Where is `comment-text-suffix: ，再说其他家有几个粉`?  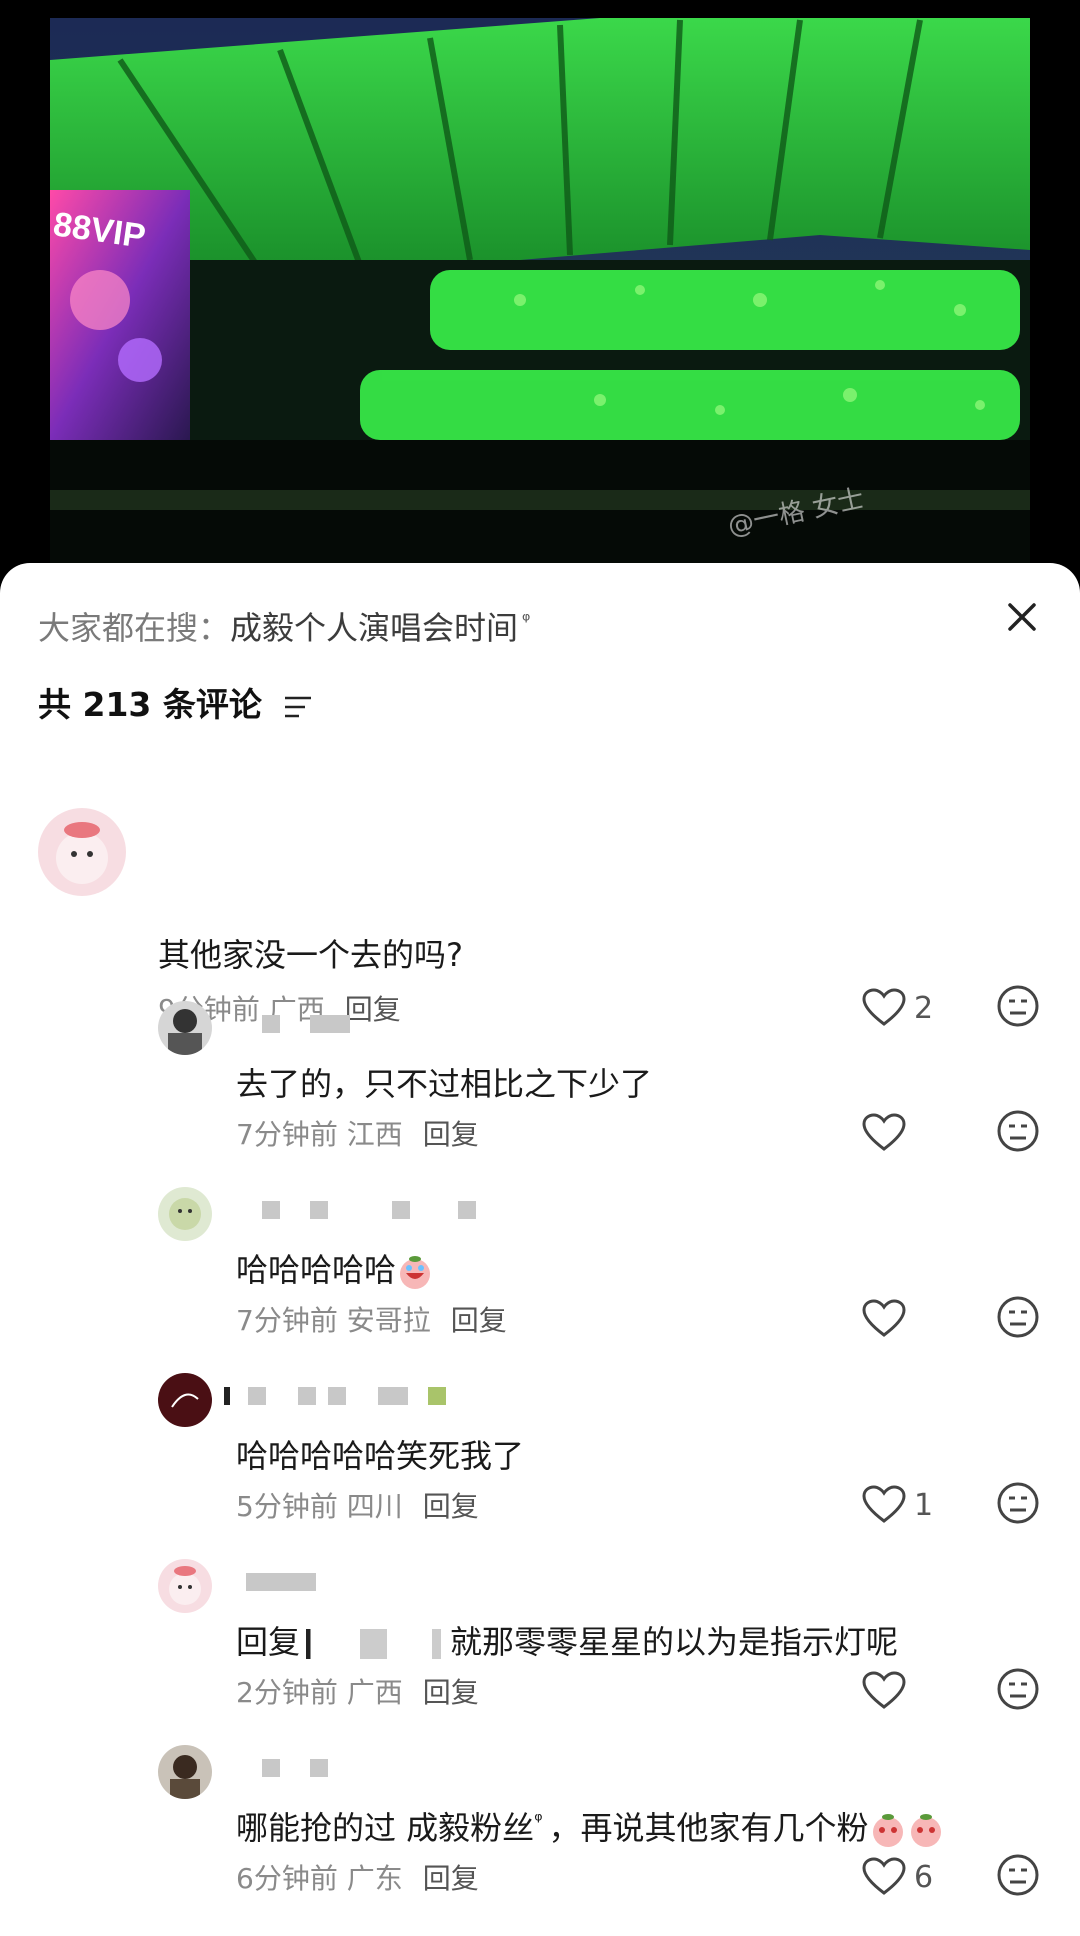
comment-text-suffix: ，再说其他家有几个粉 is located at coordinates (708, 1828).